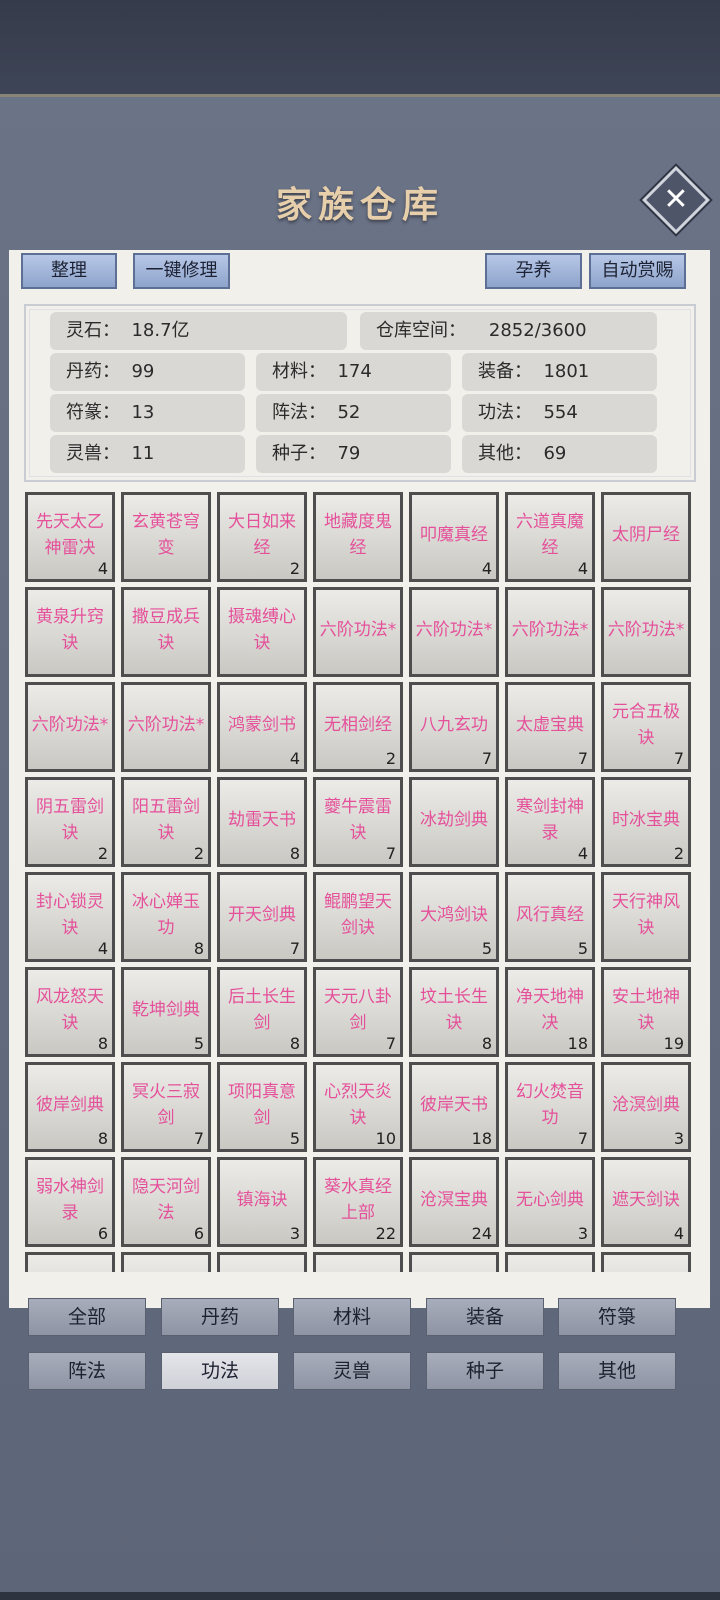  Describe the element at coordinates (358, 537) in the screenshot. I see `item-slot: 地藏度鬼经` at that location.